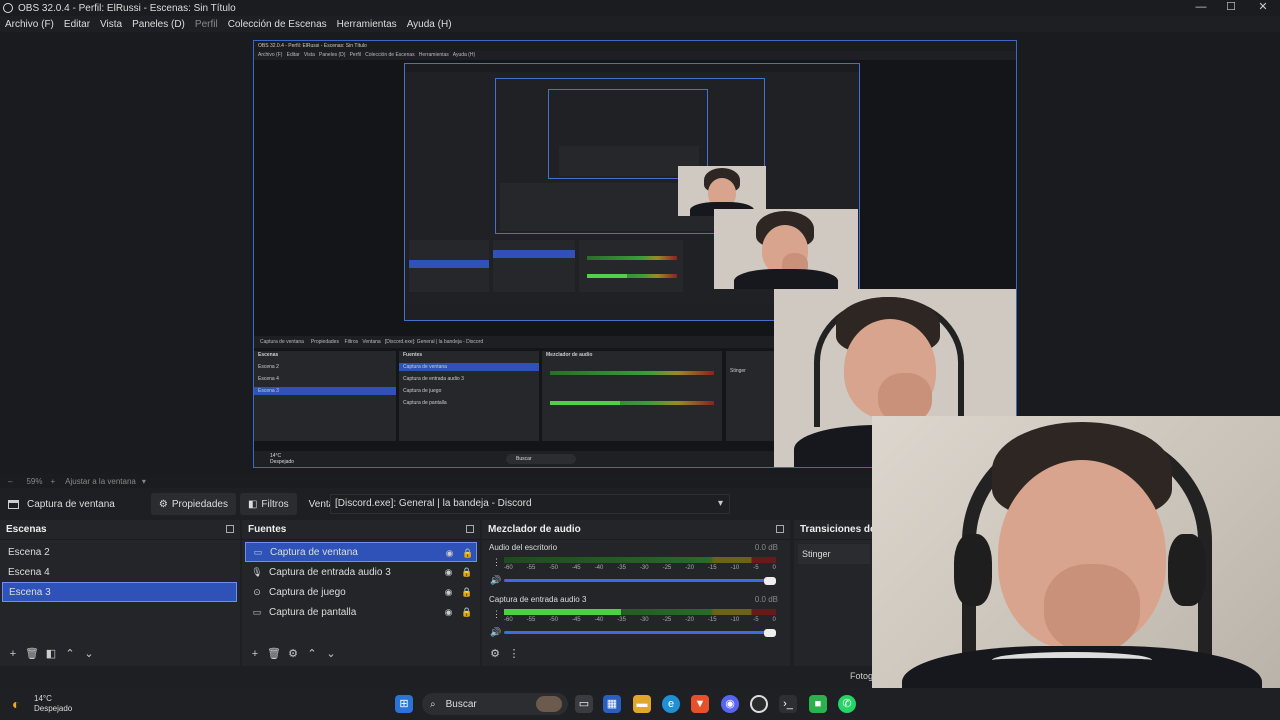 This screenshot has width=1280, height=720. I want to click on minimize-button: —, so click(1201, 8).